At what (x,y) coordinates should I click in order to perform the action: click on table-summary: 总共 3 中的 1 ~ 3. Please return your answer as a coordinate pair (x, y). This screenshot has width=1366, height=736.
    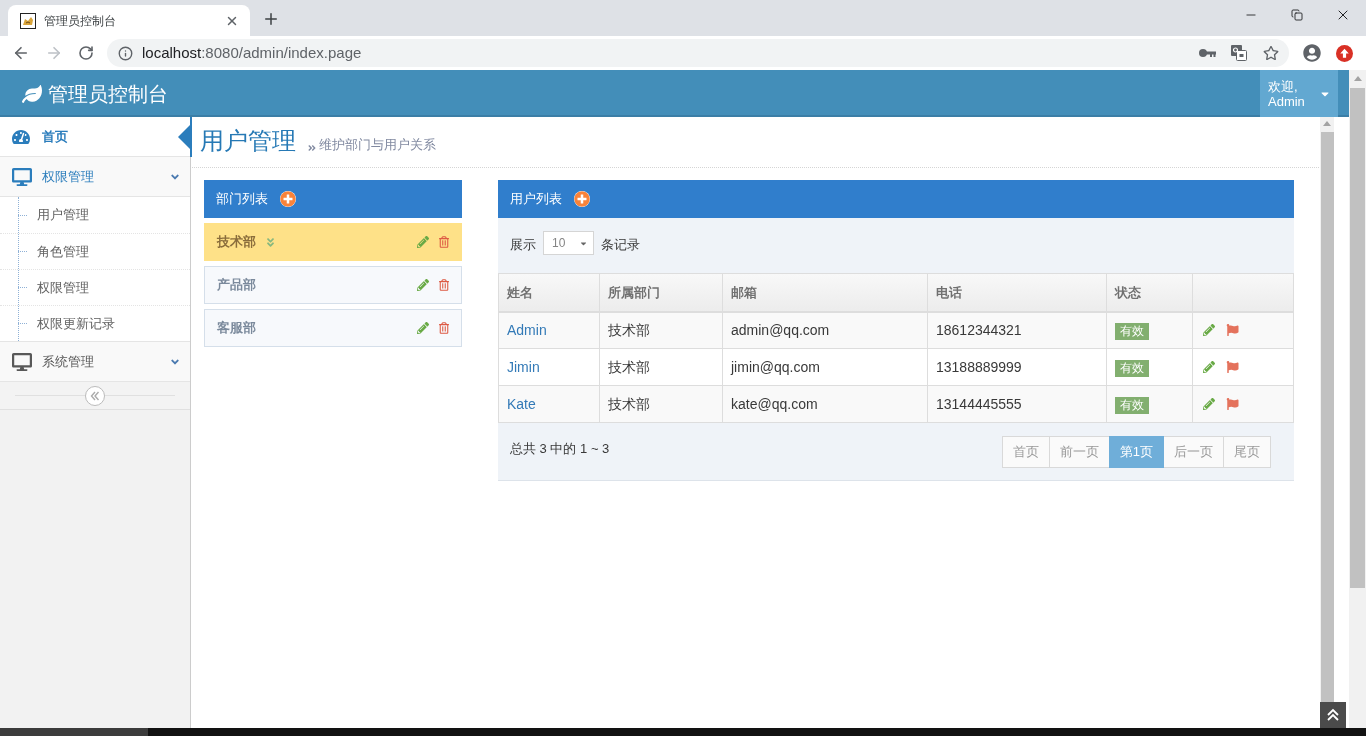
    Looking at the image, I should click on (560, 449).